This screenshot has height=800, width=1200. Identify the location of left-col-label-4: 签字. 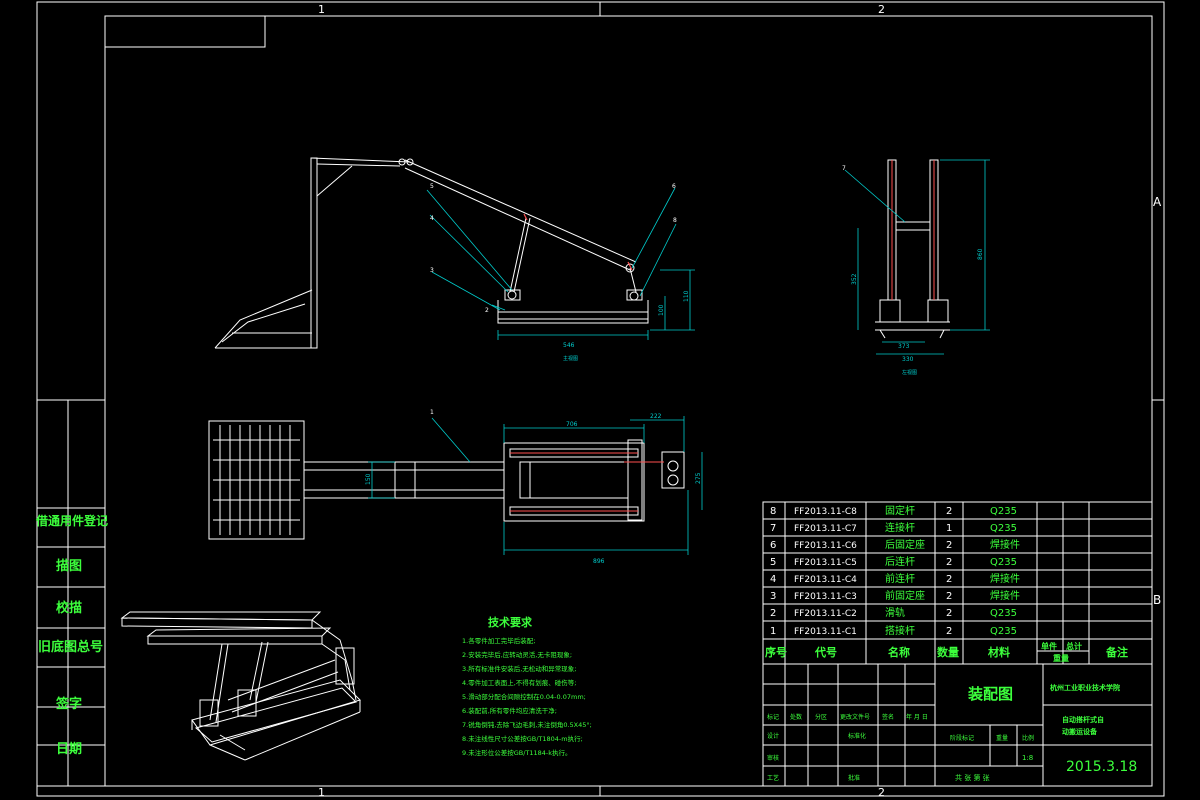
(68, 704).